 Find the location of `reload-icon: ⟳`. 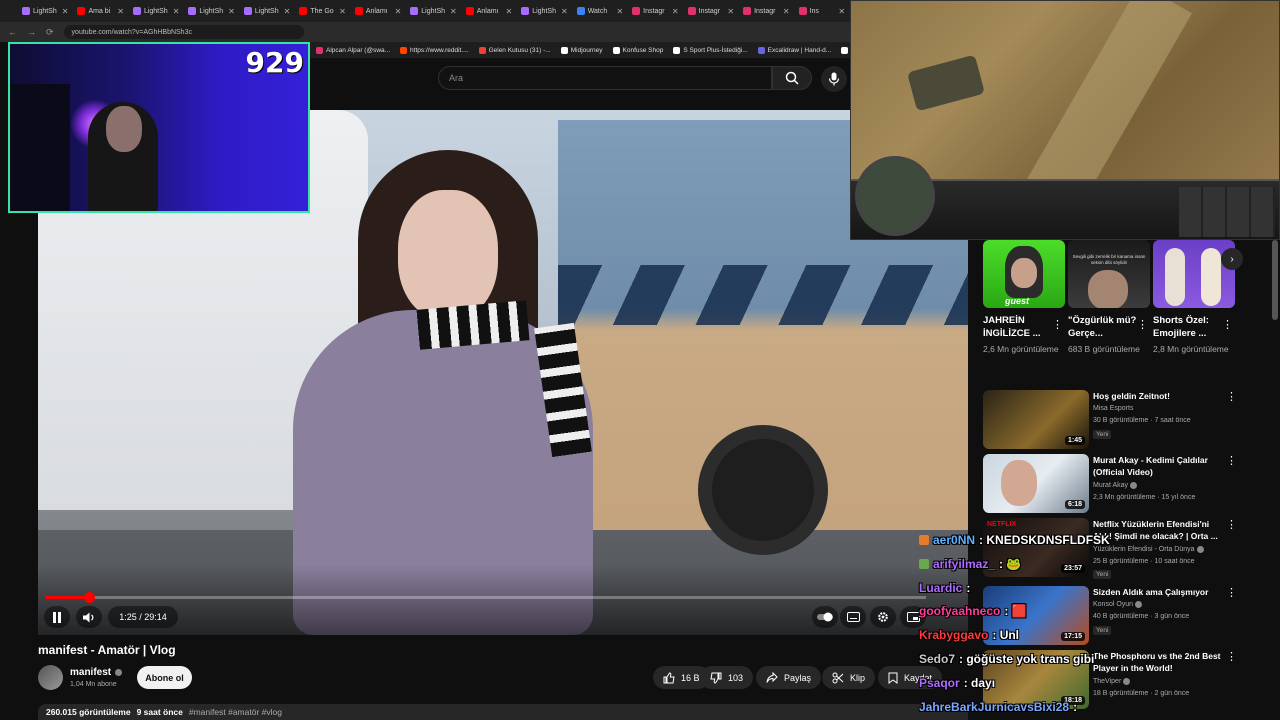

reload-icon: ⟳ is located at coordinates (50, 32).